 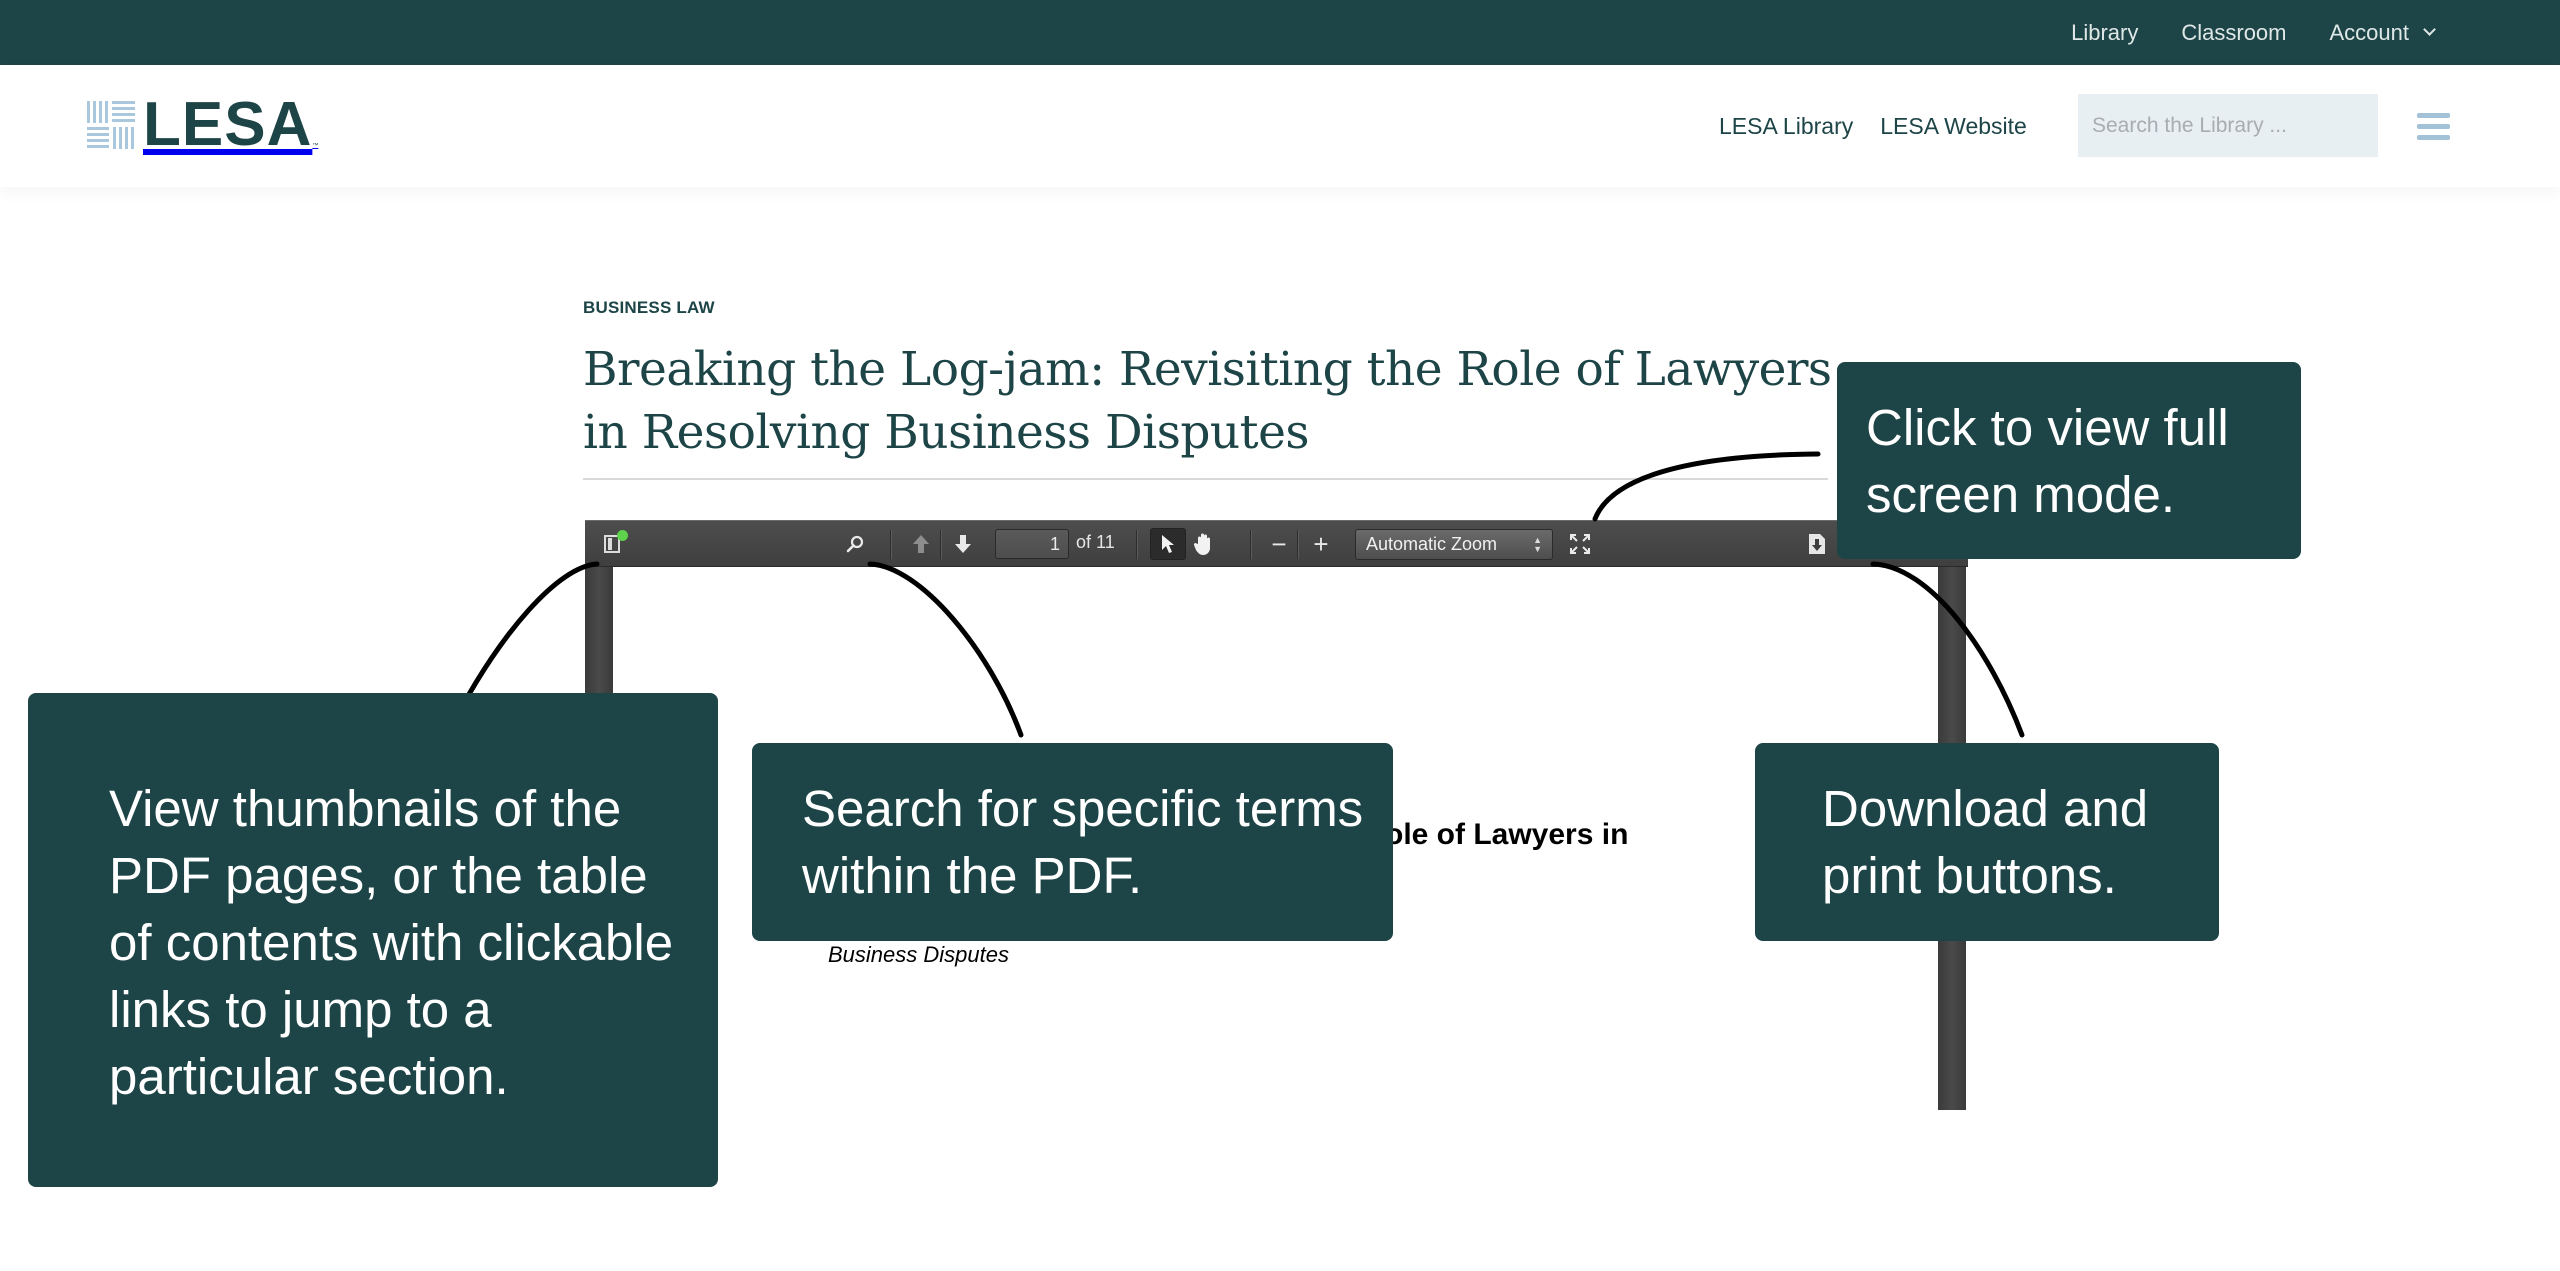 I want to click on arrow-down-icon, so click(x=963, y=544).